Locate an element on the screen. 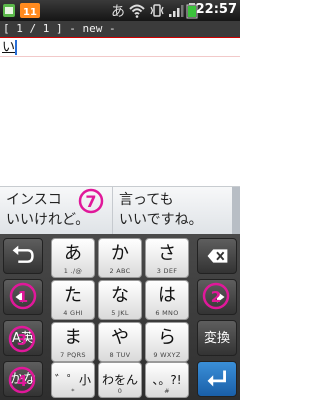 This screenshot has height=400, width=320. input-mode-key: A英 is located at coordinates (23, 338).